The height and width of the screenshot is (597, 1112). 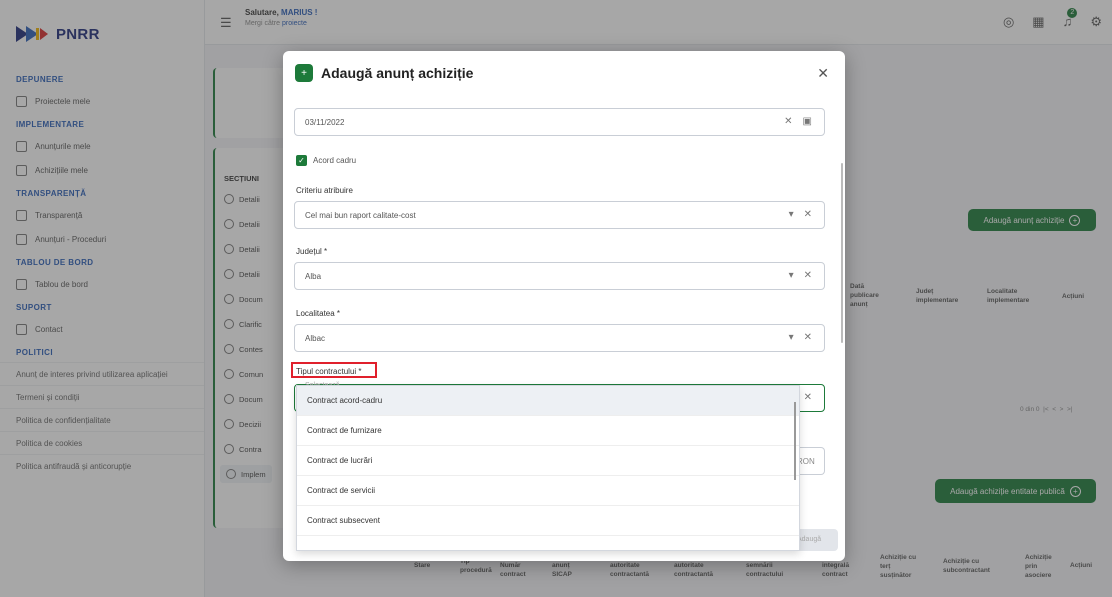 I want to click on option-furnizare: Contract de furnizare, so click(x=548, y=431).